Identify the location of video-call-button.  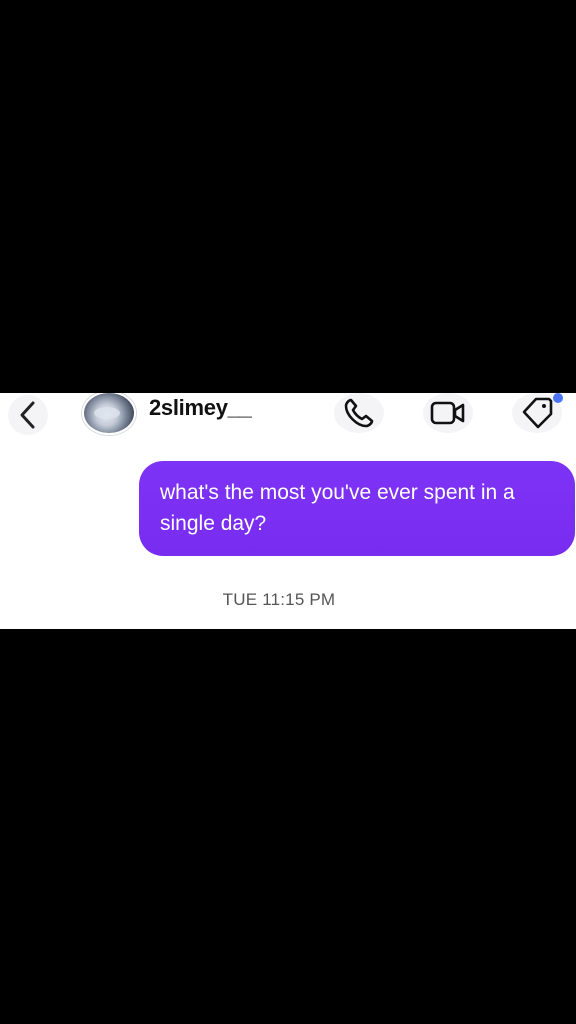
(448, 413).